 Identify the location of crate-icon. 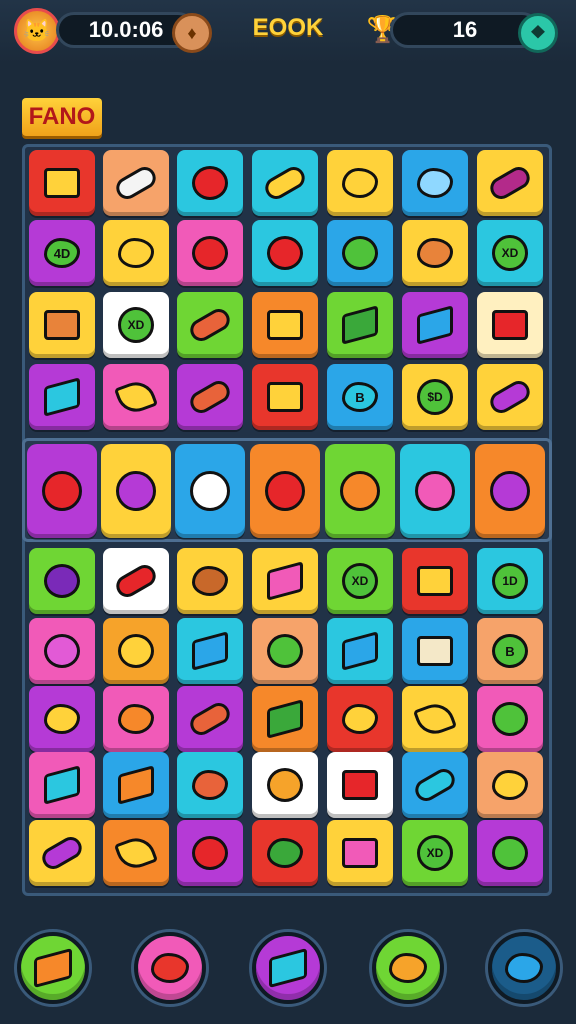
(435, 581).